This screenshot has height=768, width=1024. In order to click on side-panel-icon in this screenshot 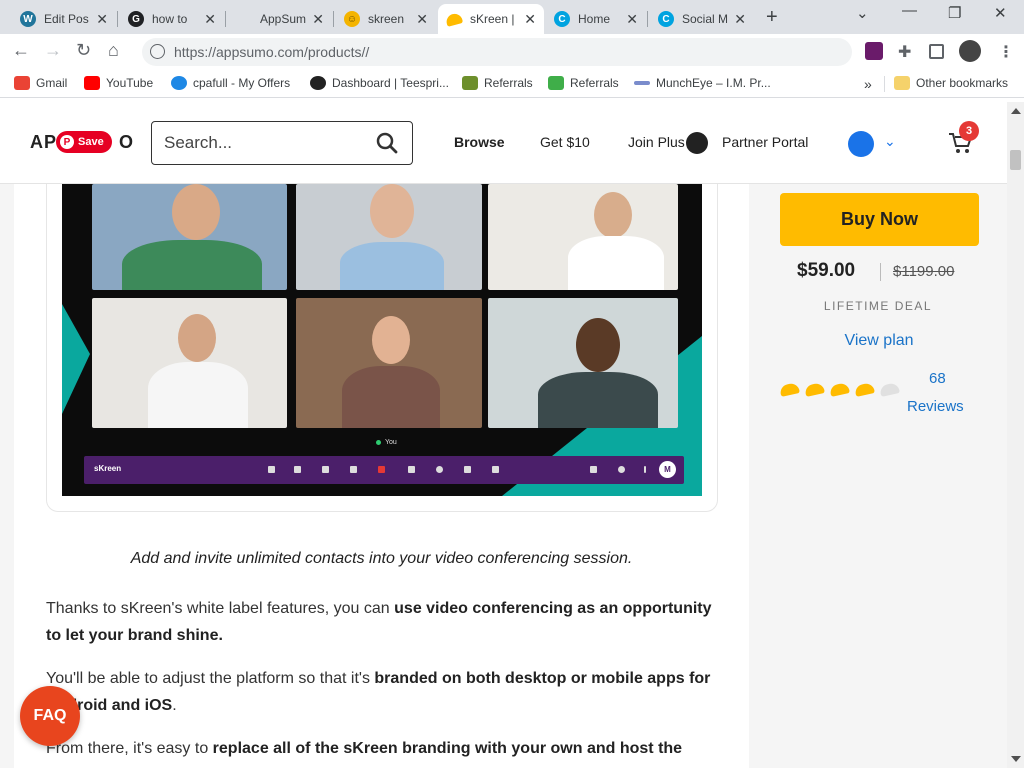, I will do `click(936, 51)`.